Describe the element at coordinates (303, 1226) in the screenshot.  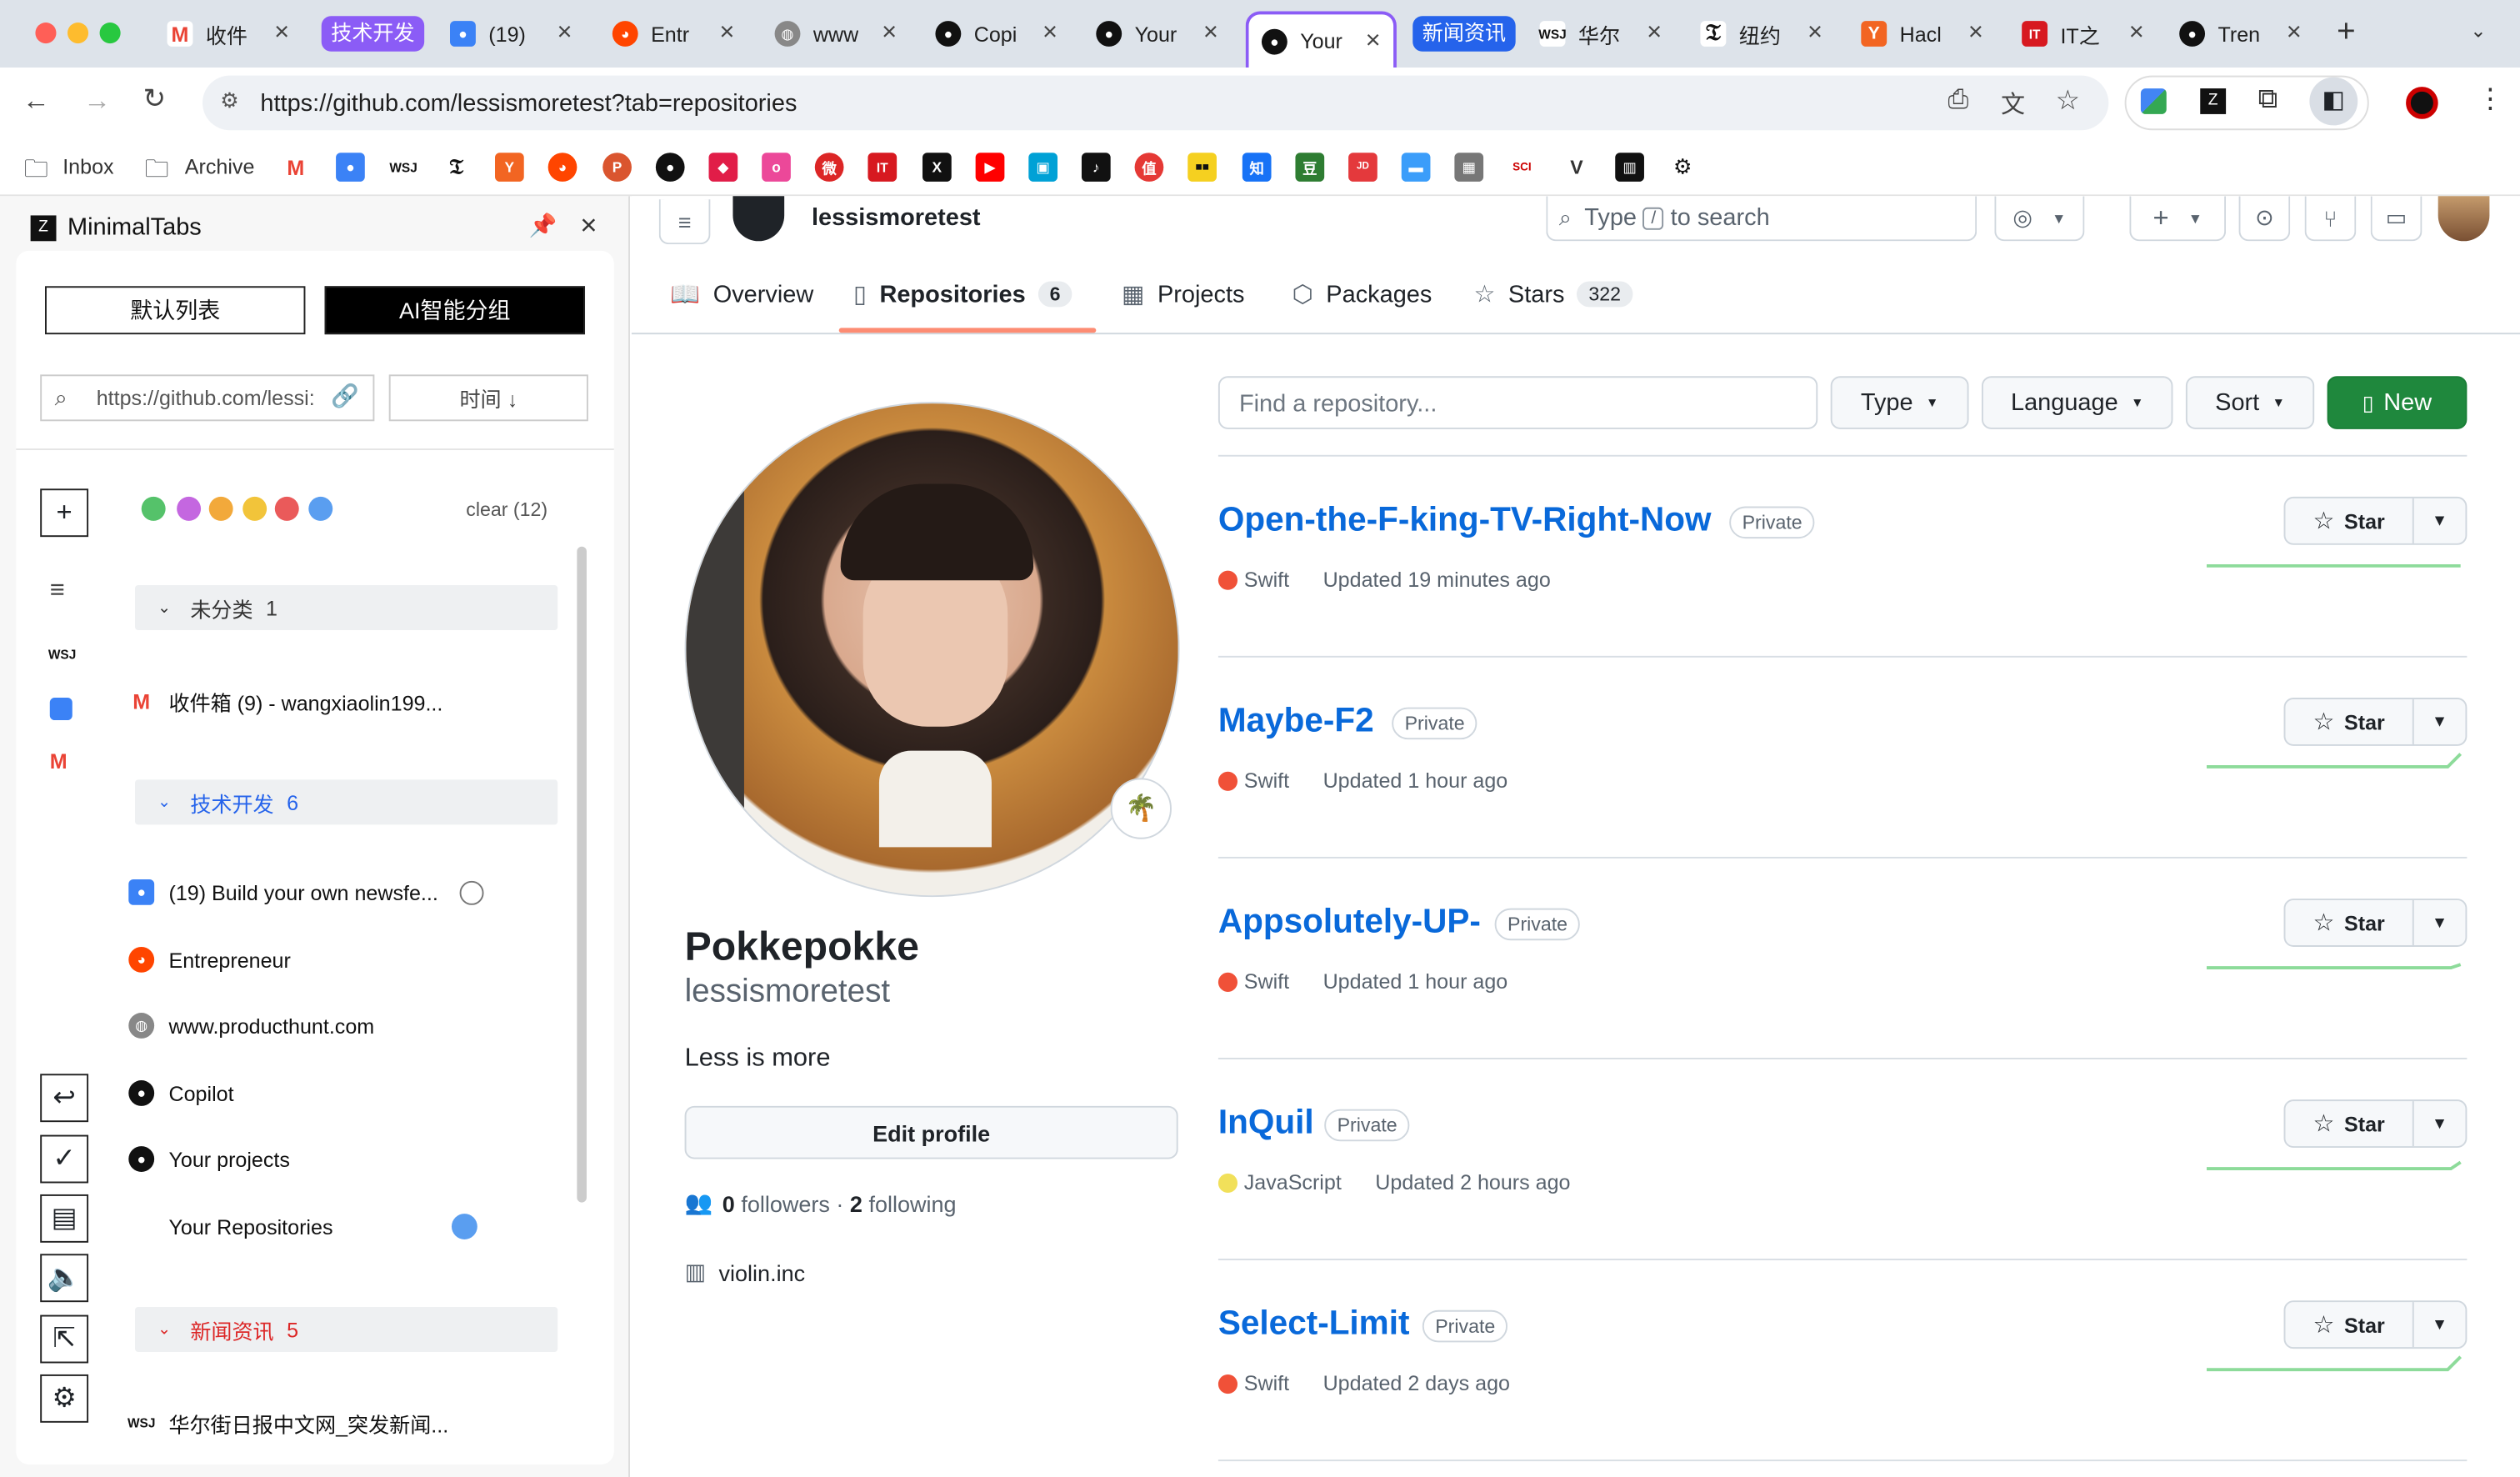
I see `tab-item: Your Repositories` at that location.